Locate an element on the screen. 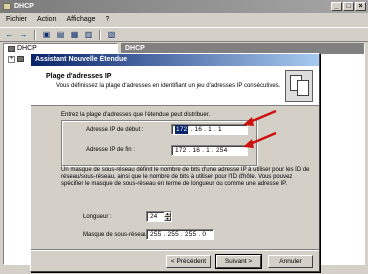 The image size is (368, 274). back-button: < Précédent is located at coordinates (188, 261).